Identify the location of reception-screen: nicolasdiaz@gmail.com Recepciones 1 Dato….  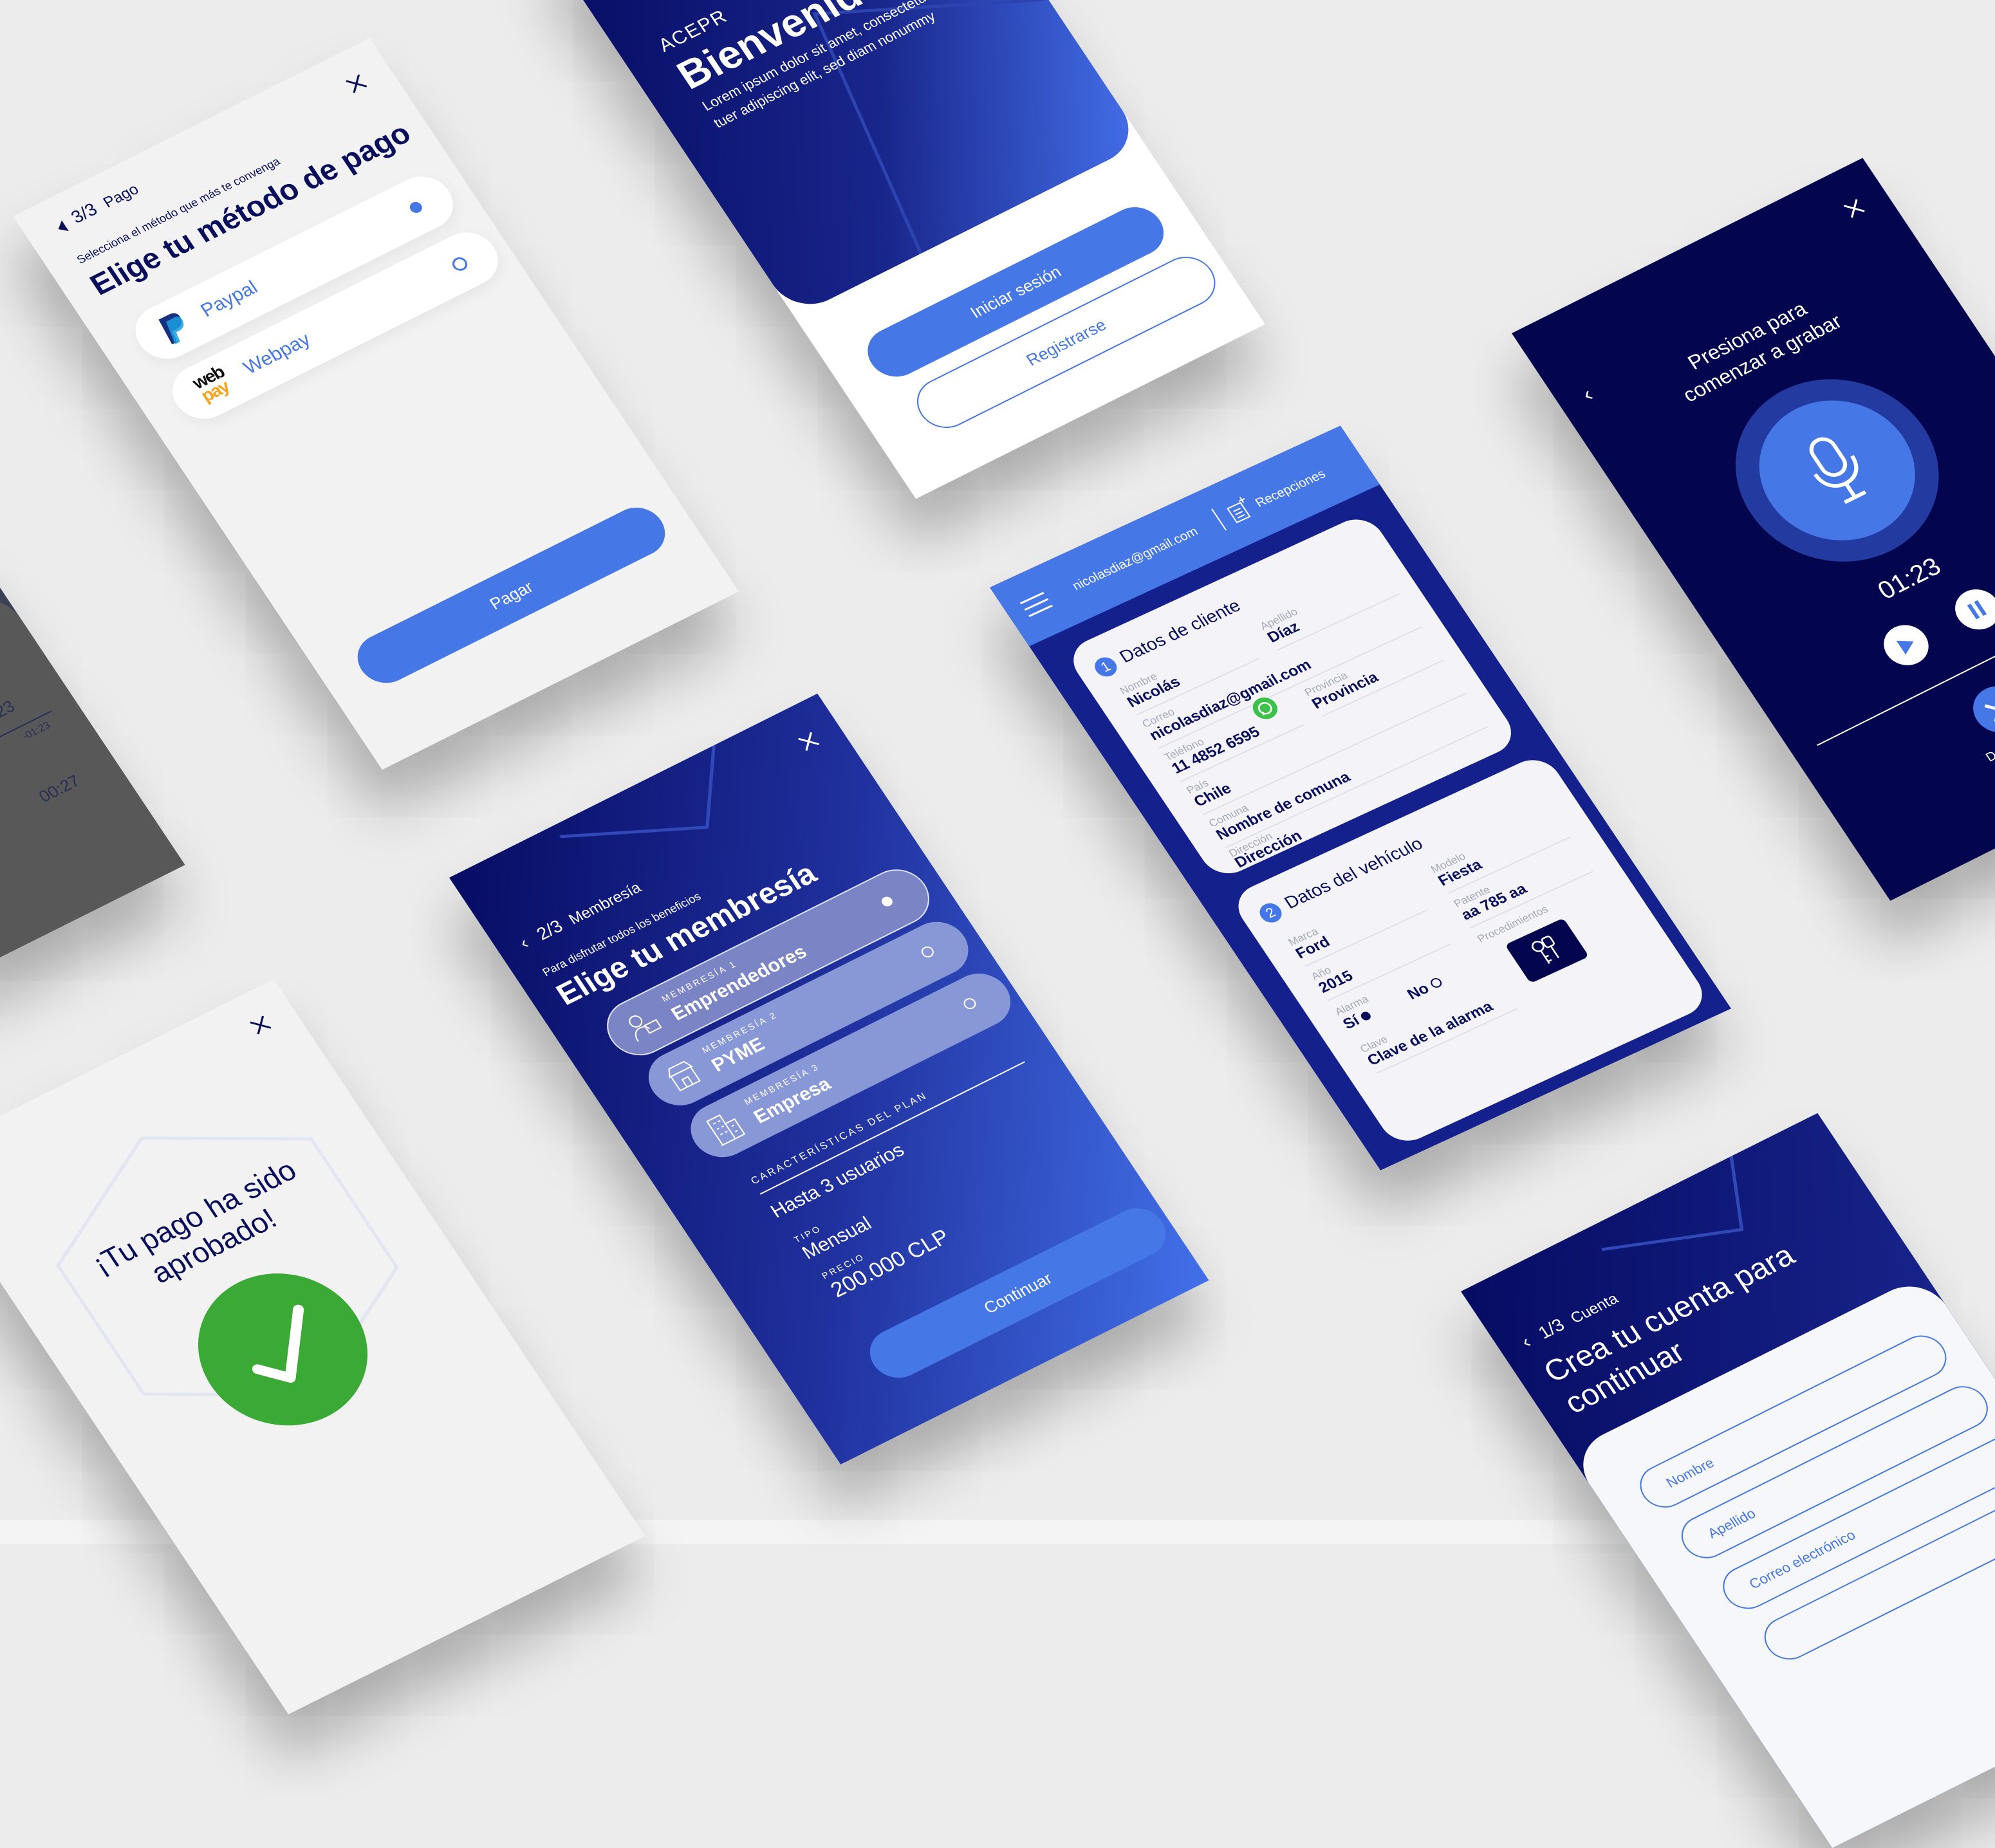
(1360, 798).